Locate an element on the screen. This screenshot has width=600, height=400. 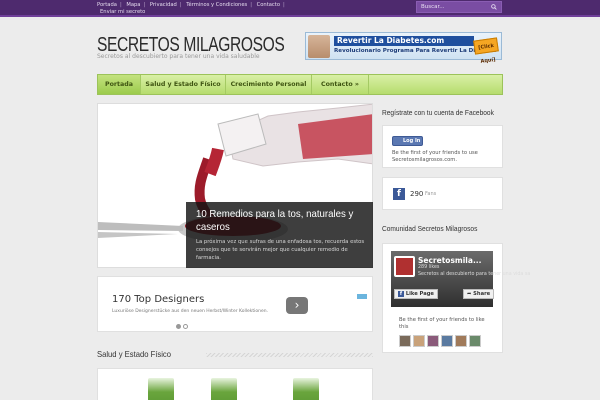
friends-thumbnails is located at coordinates (441, 341).